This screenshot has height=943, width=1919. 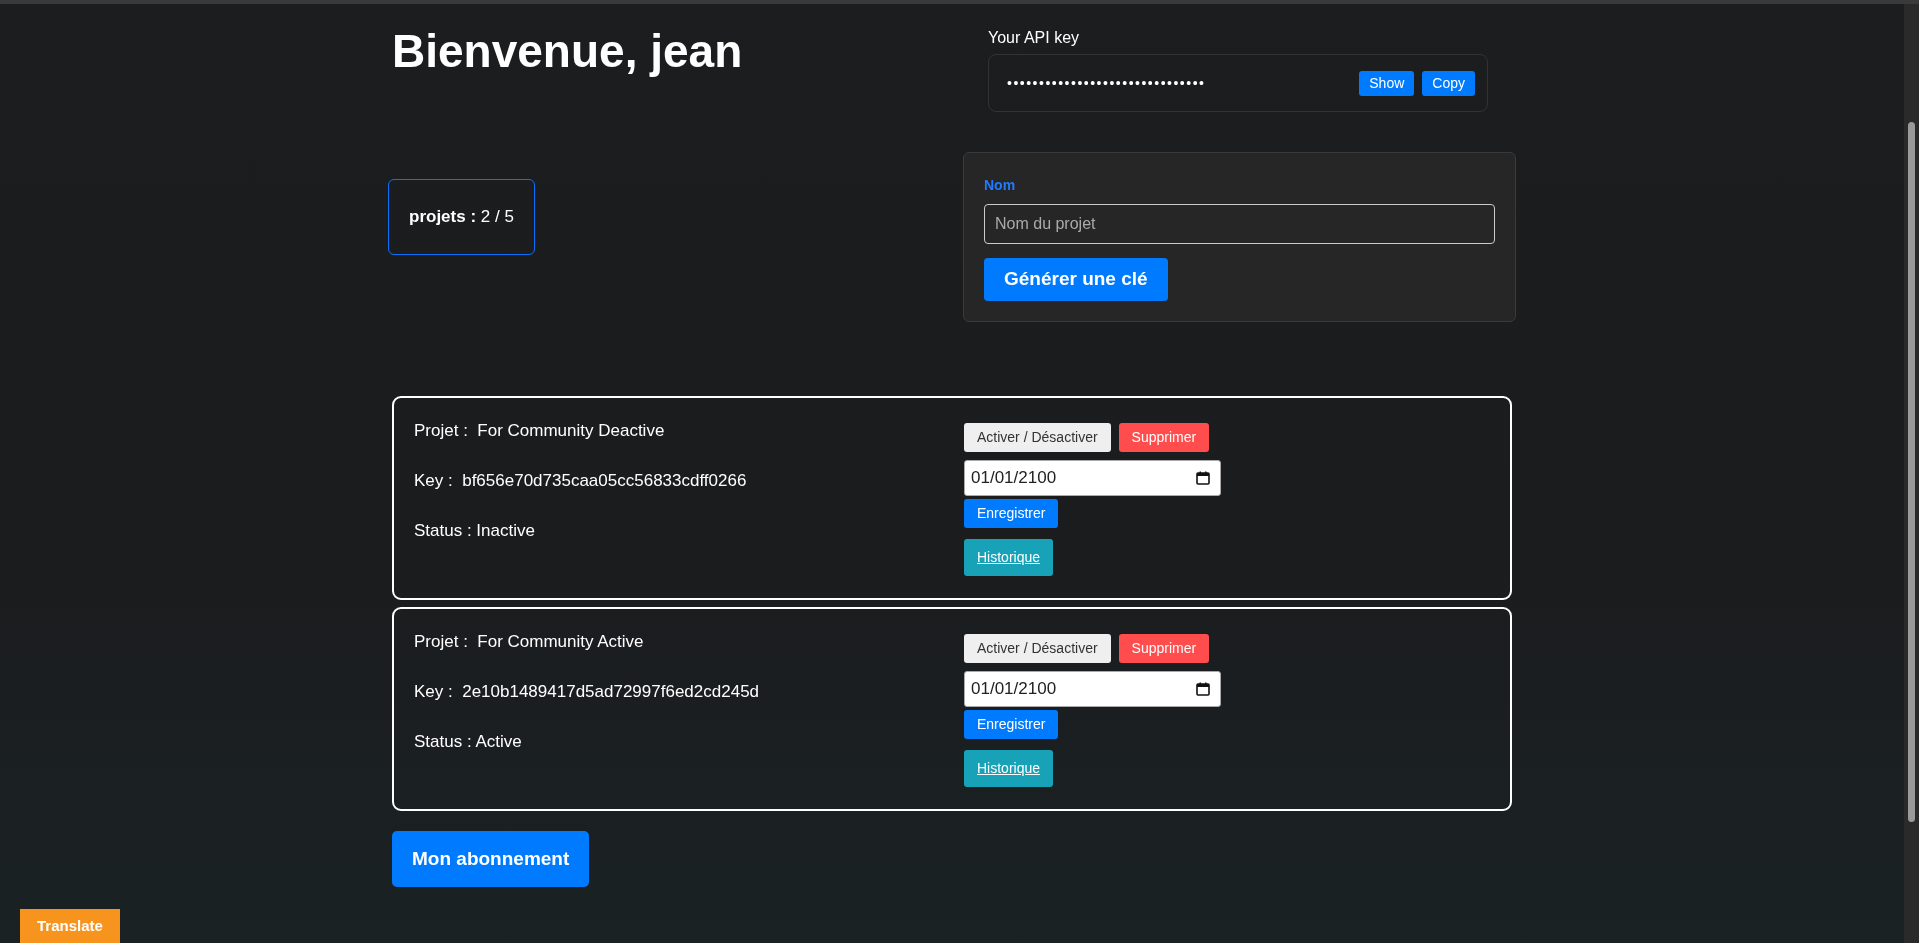 I want to click on translate-button: Translate, so click(x=70, y=925).